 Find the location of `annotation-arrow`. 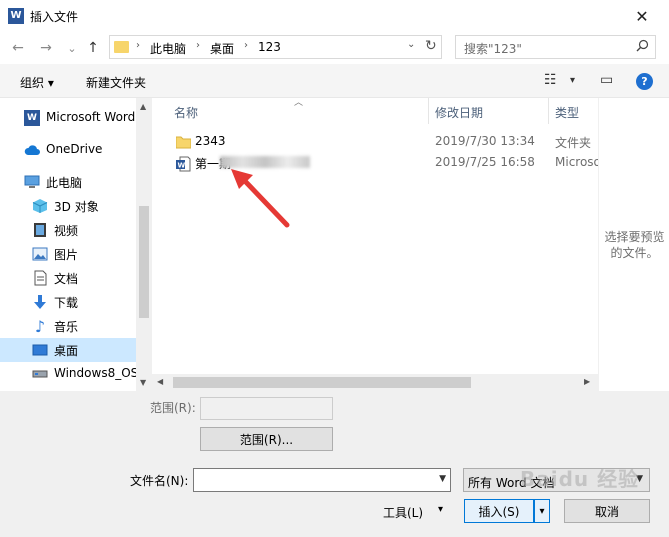

annotation-arrow is located at coordinates (260, 198).